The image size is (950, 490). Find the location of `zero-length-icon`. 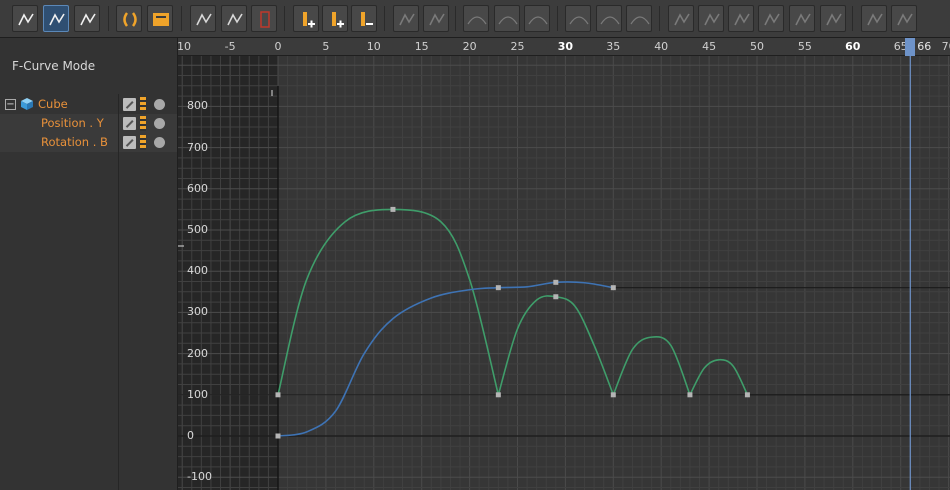

zero-length-icon is located at coordinates (437, 19).